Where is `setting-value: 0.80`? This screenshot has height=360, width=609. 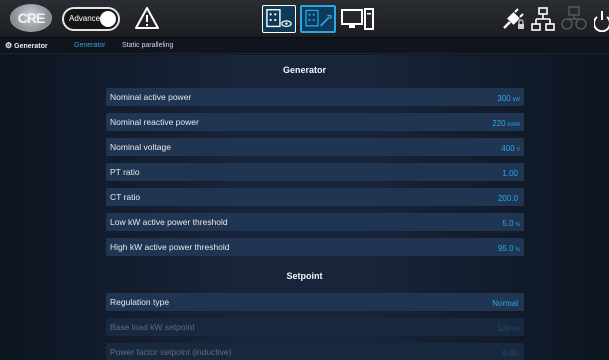 setting-value: 0.80 is located at coordinates (510, 353).